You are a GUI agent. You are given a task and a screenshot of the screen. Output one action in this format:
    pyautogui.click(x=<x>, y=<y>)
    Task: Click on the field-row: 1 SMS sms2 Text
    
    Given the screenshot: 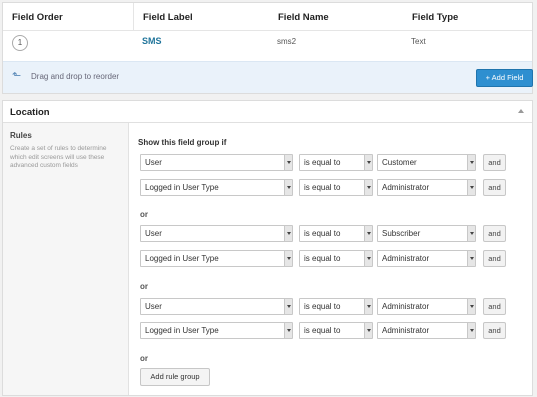 What is the action you would take?
    pyautogui.click(x=267, y=45)
    